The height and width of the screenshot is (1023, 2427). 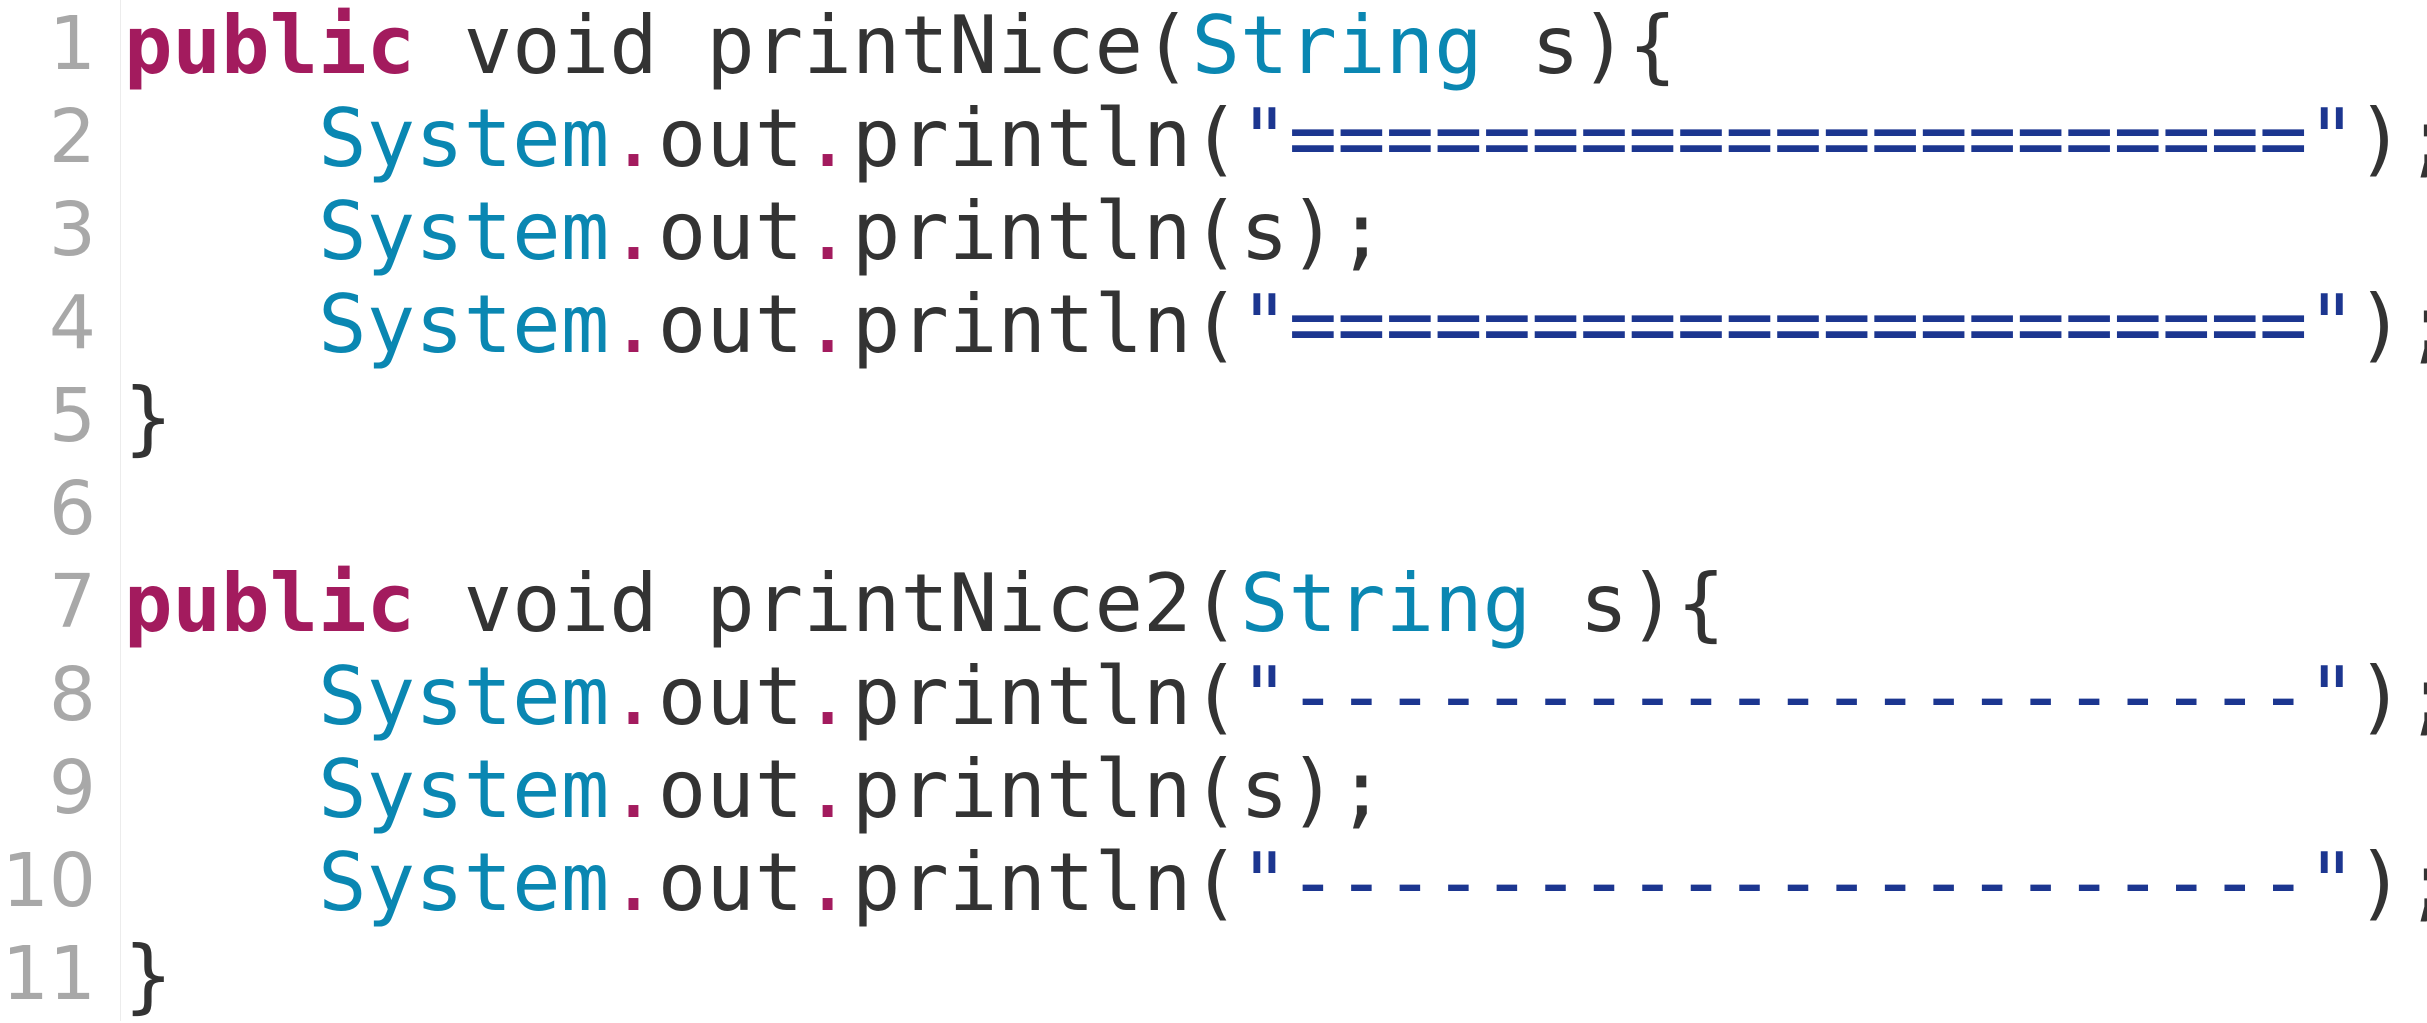 I want to click on code-line: 6, so click(x=1213, y=511).